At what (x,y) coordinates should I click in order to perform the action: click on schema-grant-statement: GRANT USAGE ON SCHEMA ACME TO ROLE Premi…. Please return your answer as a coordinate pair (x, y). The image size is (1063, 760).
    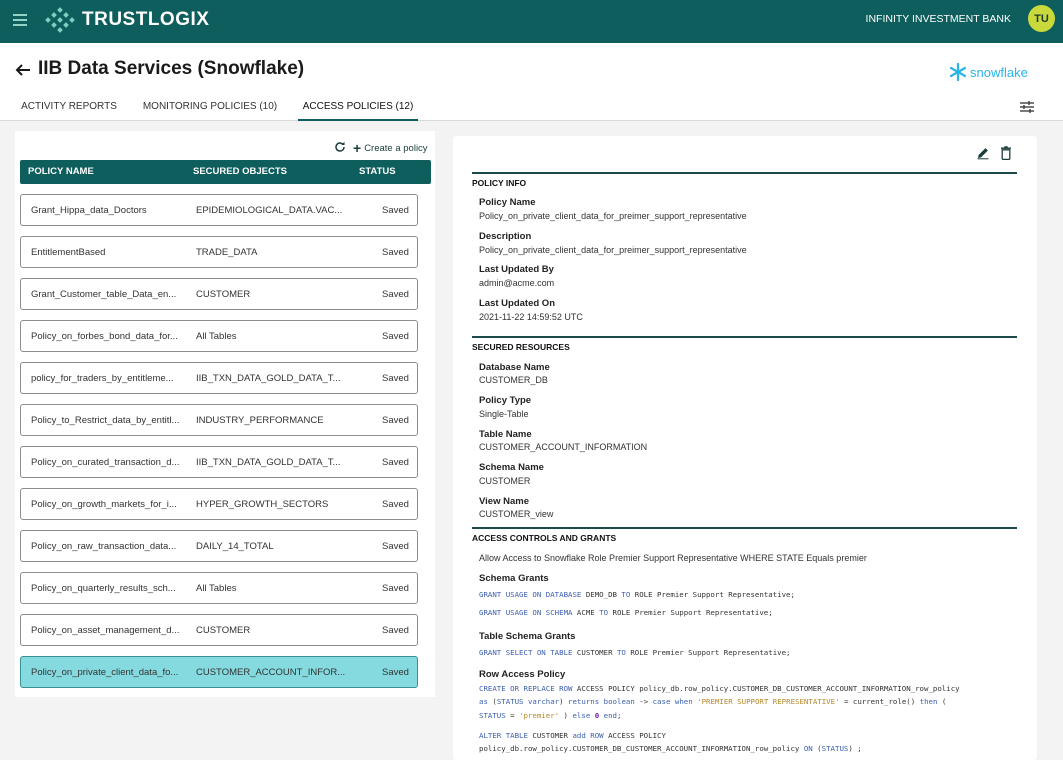
    Looking at the image, I should click on (626, 612).